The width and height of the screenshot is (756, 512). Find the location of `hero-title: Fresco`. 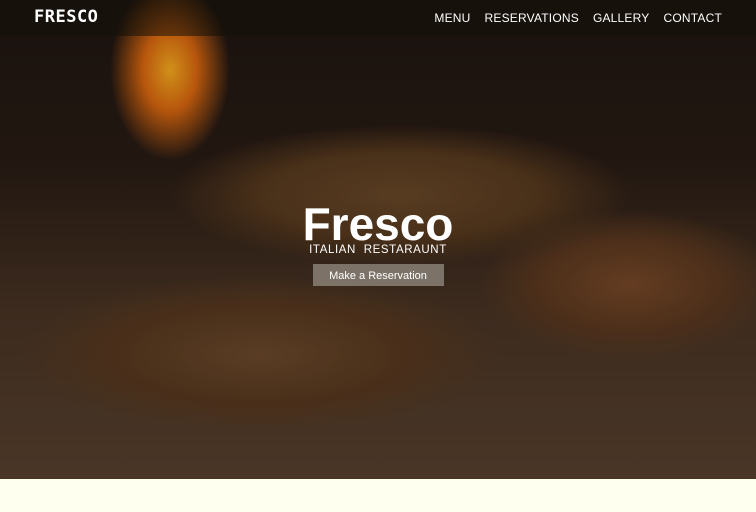

hero-title: Fresco is located at coordinates (378, 224).